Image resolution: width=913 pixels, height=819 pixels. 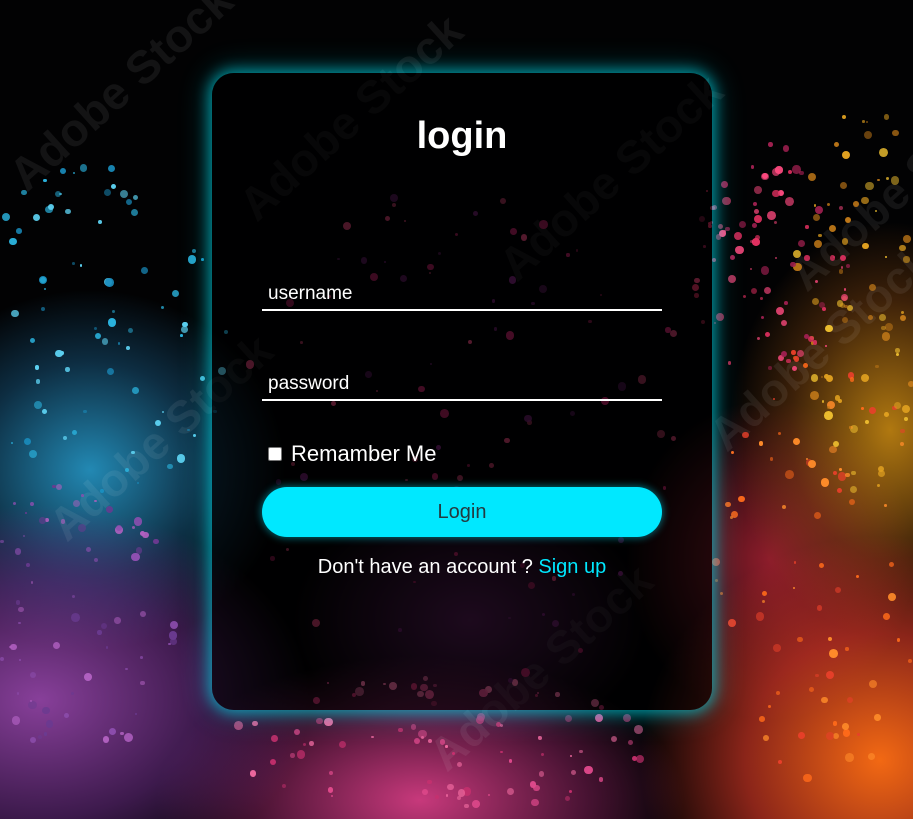 I want to click on watermark: Adobe Stock, so click(x=121, y=100).